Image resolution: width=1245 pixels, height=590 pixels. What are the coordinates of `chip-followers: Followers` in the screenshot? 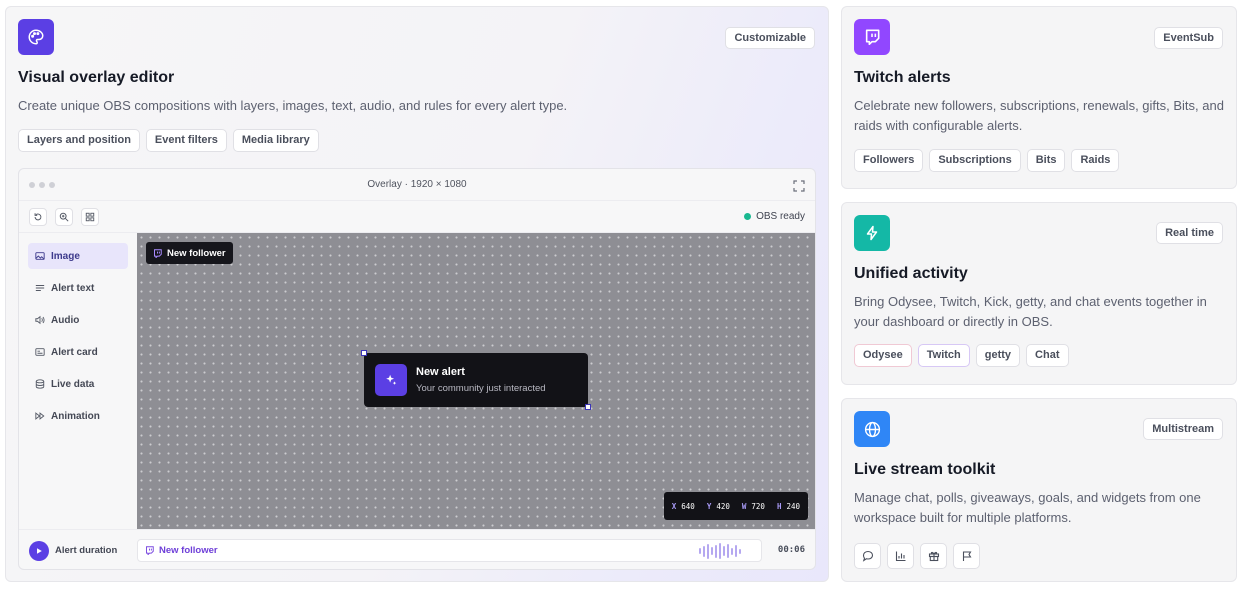 It's located at (889, 160).